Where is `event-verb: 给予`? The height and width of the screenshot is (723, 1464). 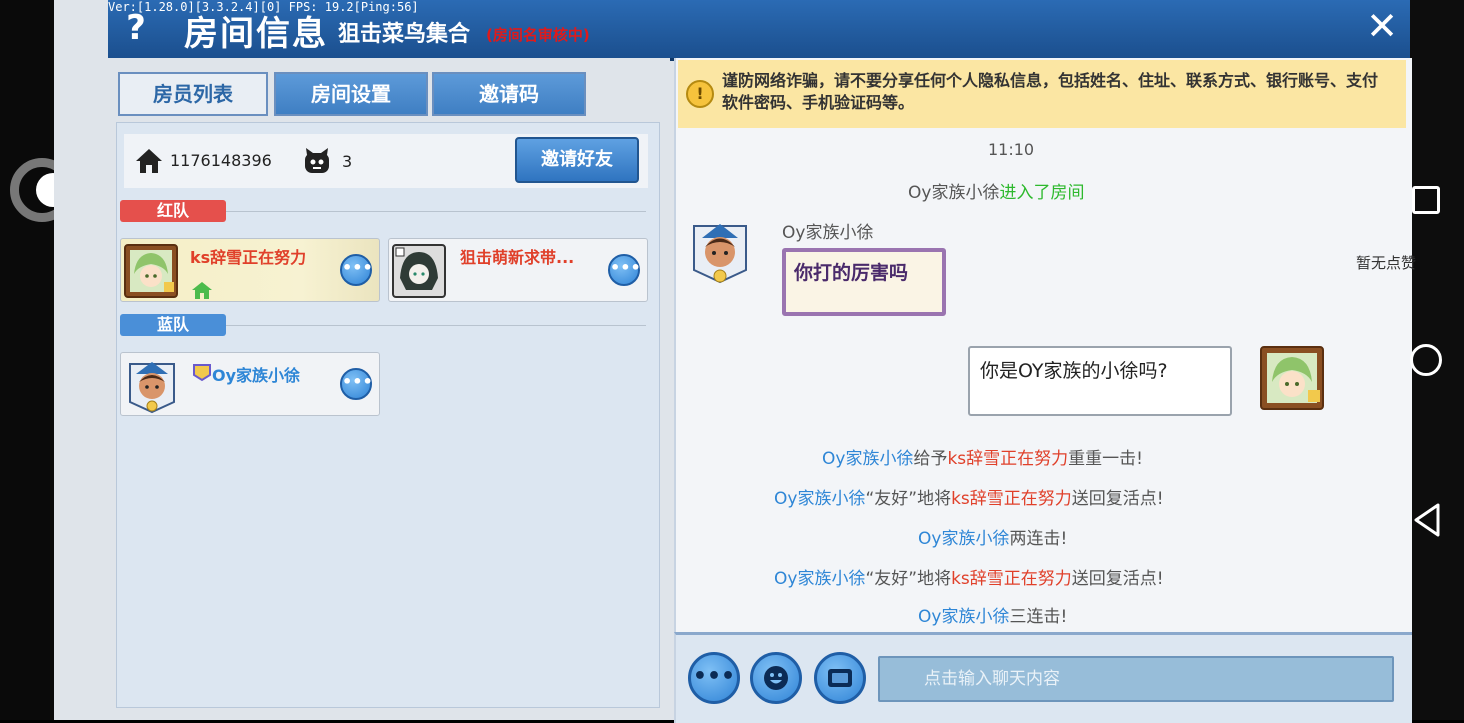
event-verb: 给予 is located at coordinates (930, 459).